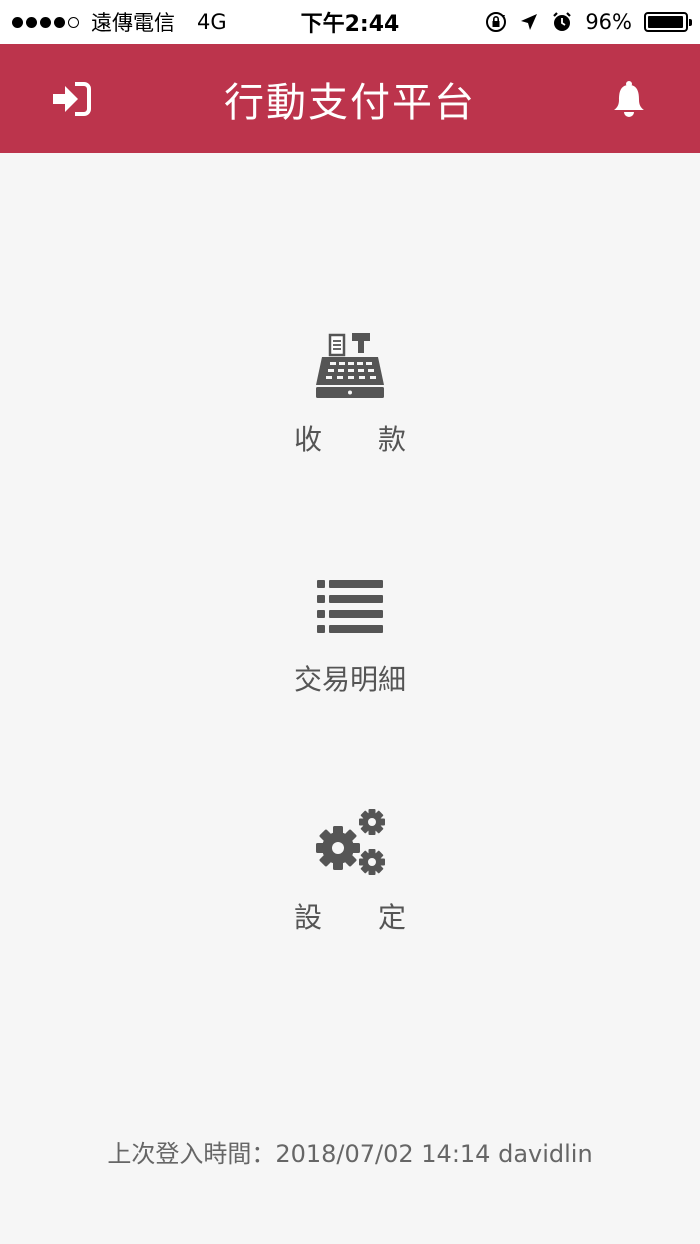 The image size is (700, 1244). What do you see at coordinates (350, 22) in the screenshot?
I see `status-bar: 遠傳電信 4G 下午2:44 96%` at bounding box center [350, 22].